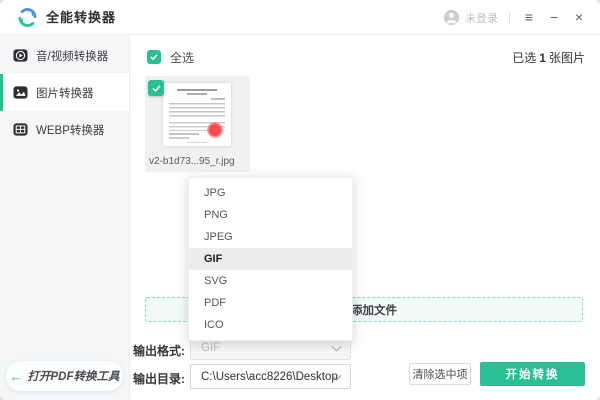 Image resolution: width=600 pixels, height=400 pixels. Describe the element at coordinates (20, 92) in the screenshot. I see `image-converter-icon` at that location.